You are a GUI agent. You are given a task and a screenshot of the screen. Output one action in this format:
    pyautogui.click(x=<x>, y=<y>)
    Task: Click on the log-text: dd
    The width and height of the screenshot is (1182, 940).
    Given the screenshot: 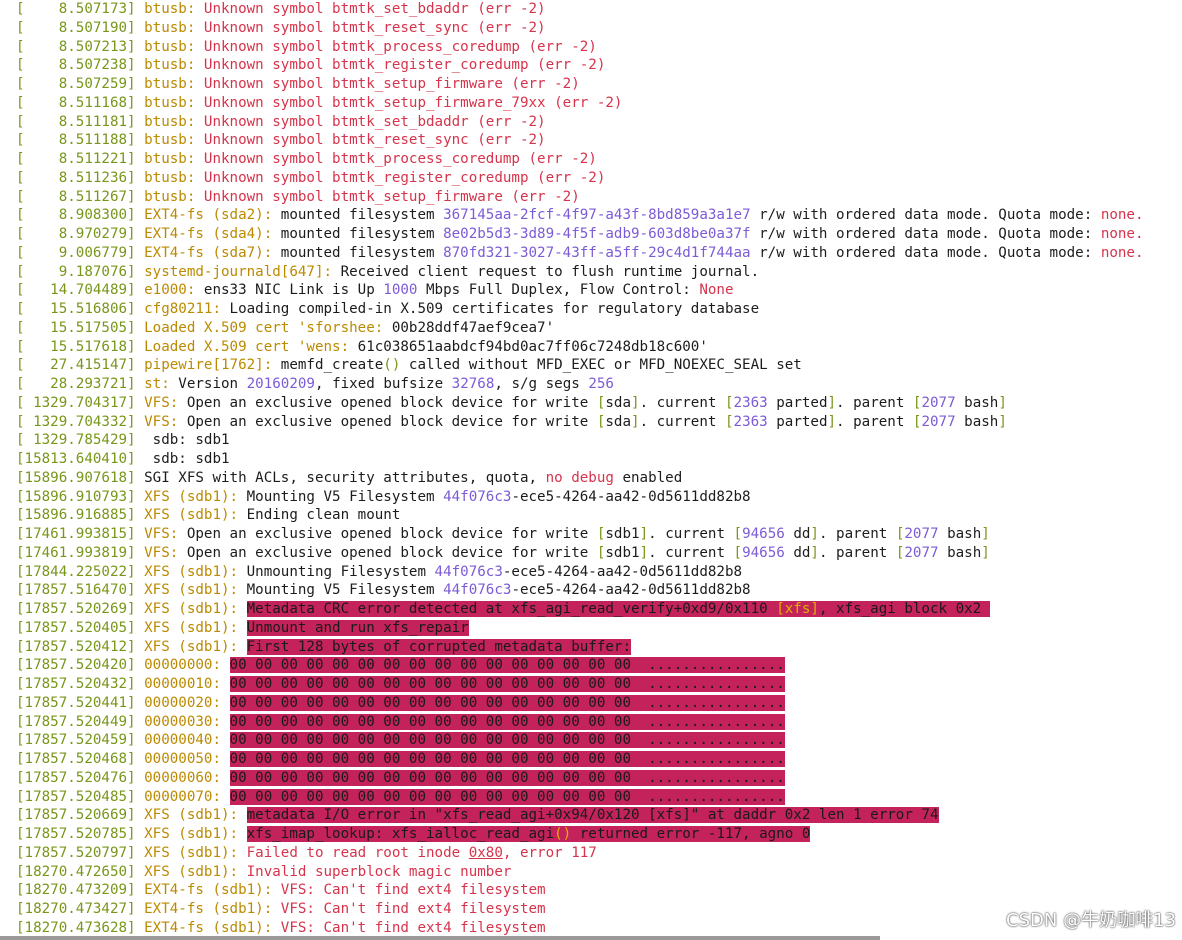 What is the action you would take?
    pyautogui.click(x=797, y=552)
    